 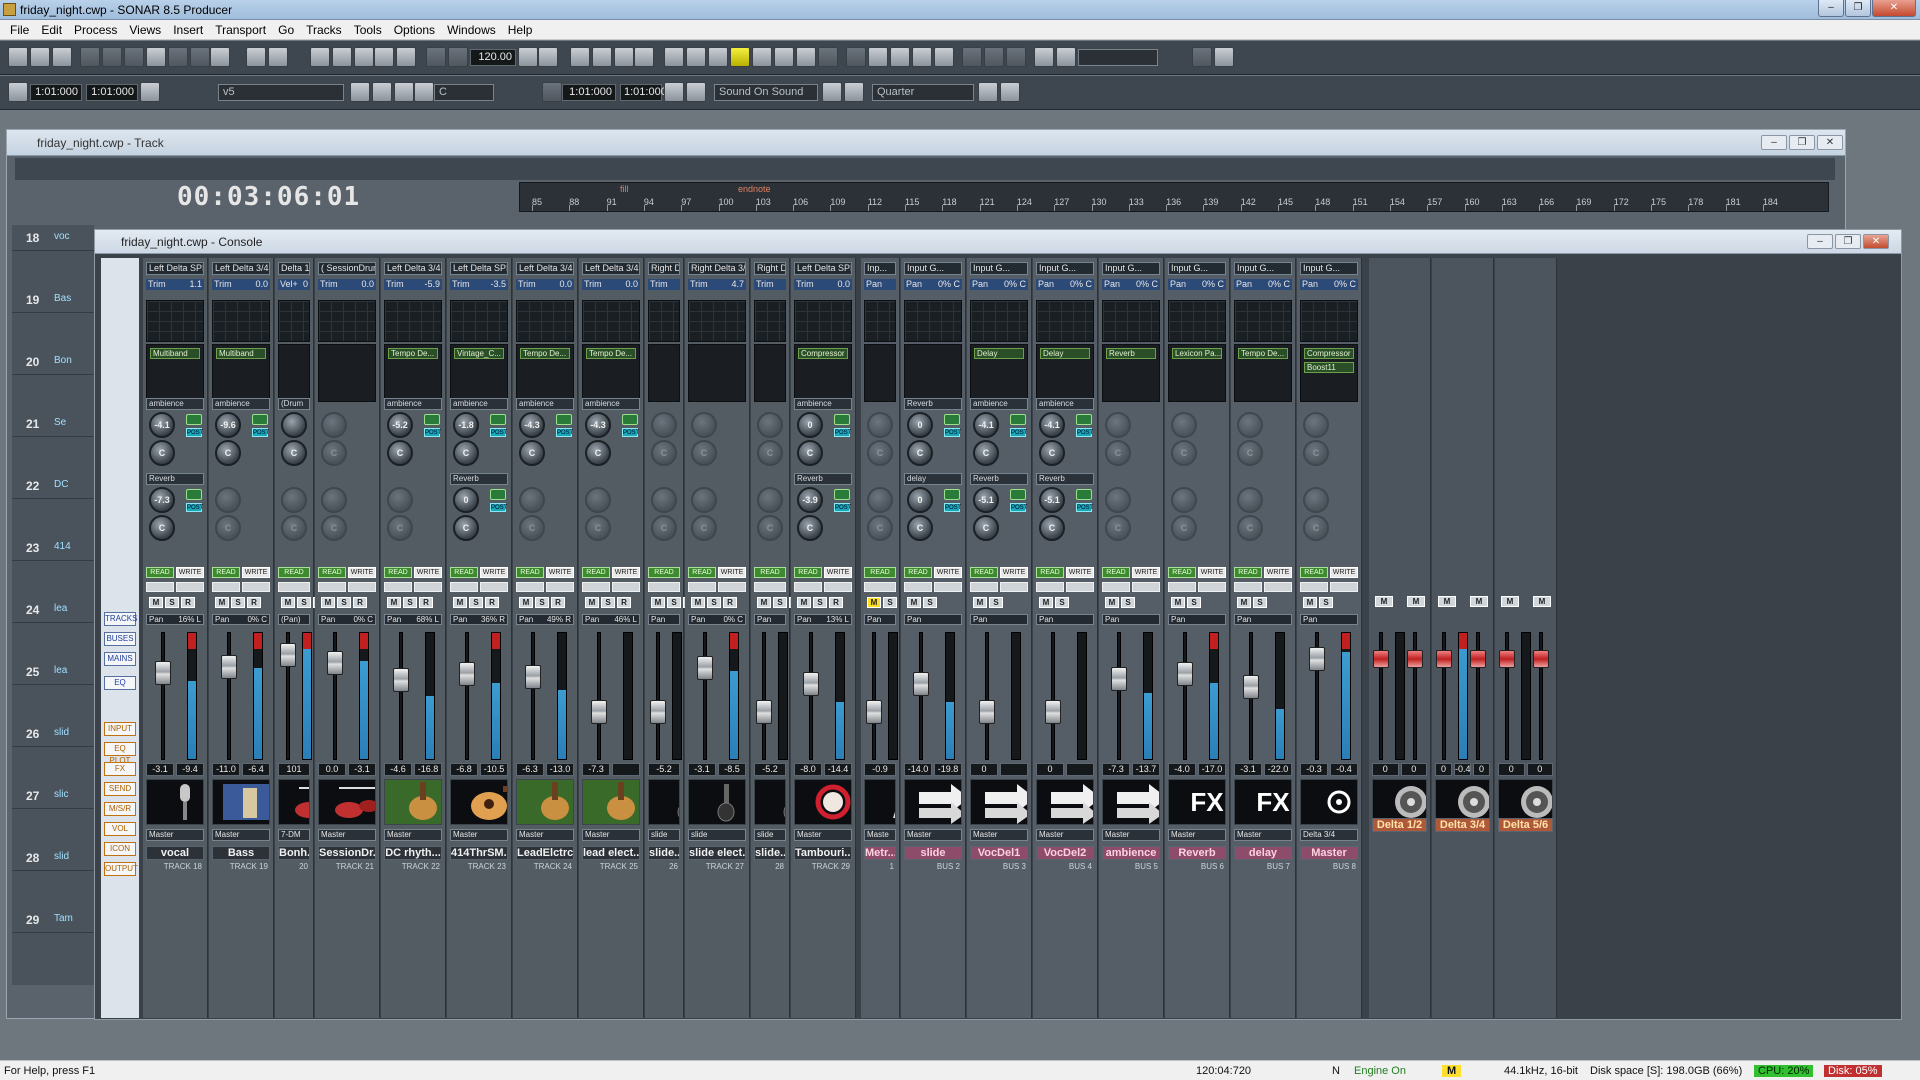 I want to click on volume-readout: -4.6, so click(x=398, y=769).